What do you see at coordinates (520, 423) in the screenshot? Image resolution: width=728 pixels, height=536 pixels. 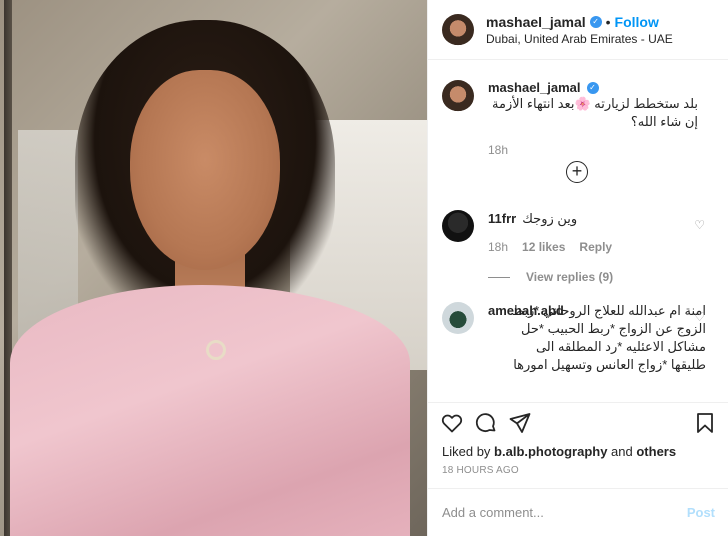 I see `share-icon` at bounding box center [520, 423].